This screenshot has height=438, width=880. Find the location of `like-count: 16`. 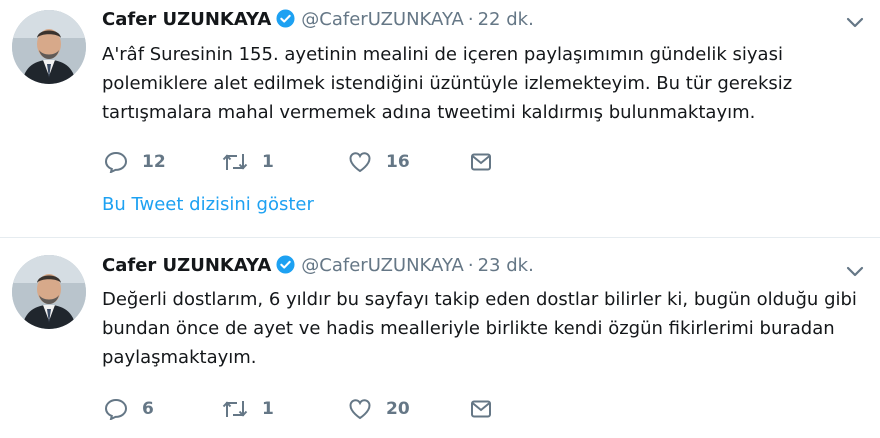

like-count: 16 is located at coordinates (398, 162).